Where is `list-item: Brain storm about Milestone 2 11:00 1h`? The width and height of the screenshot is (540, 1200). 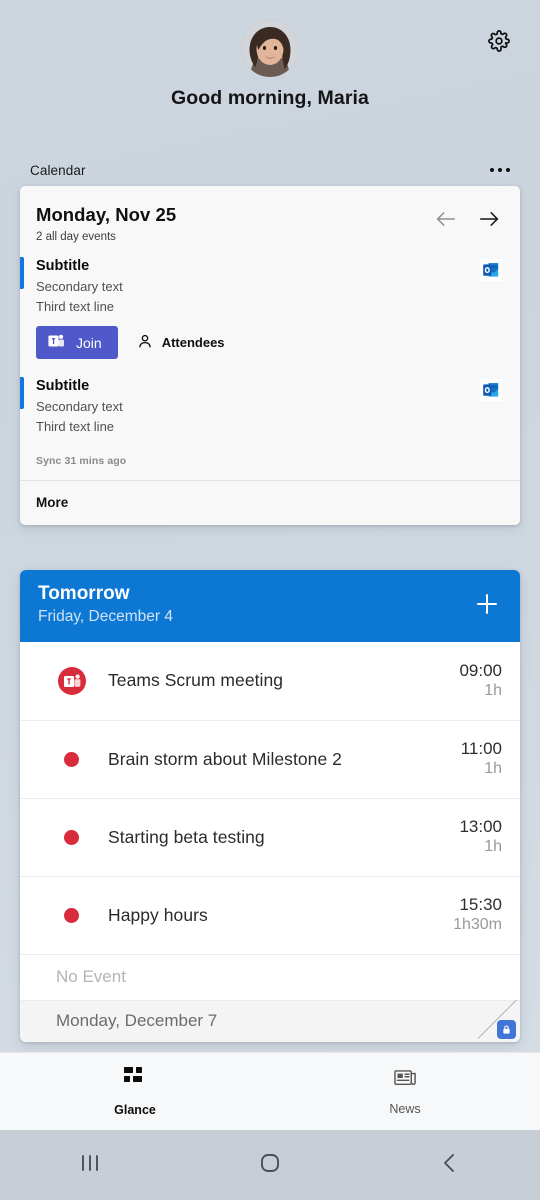
list-item: Brain storm about Milestone 2 11:00 1h is located at coordinates (270, 758).